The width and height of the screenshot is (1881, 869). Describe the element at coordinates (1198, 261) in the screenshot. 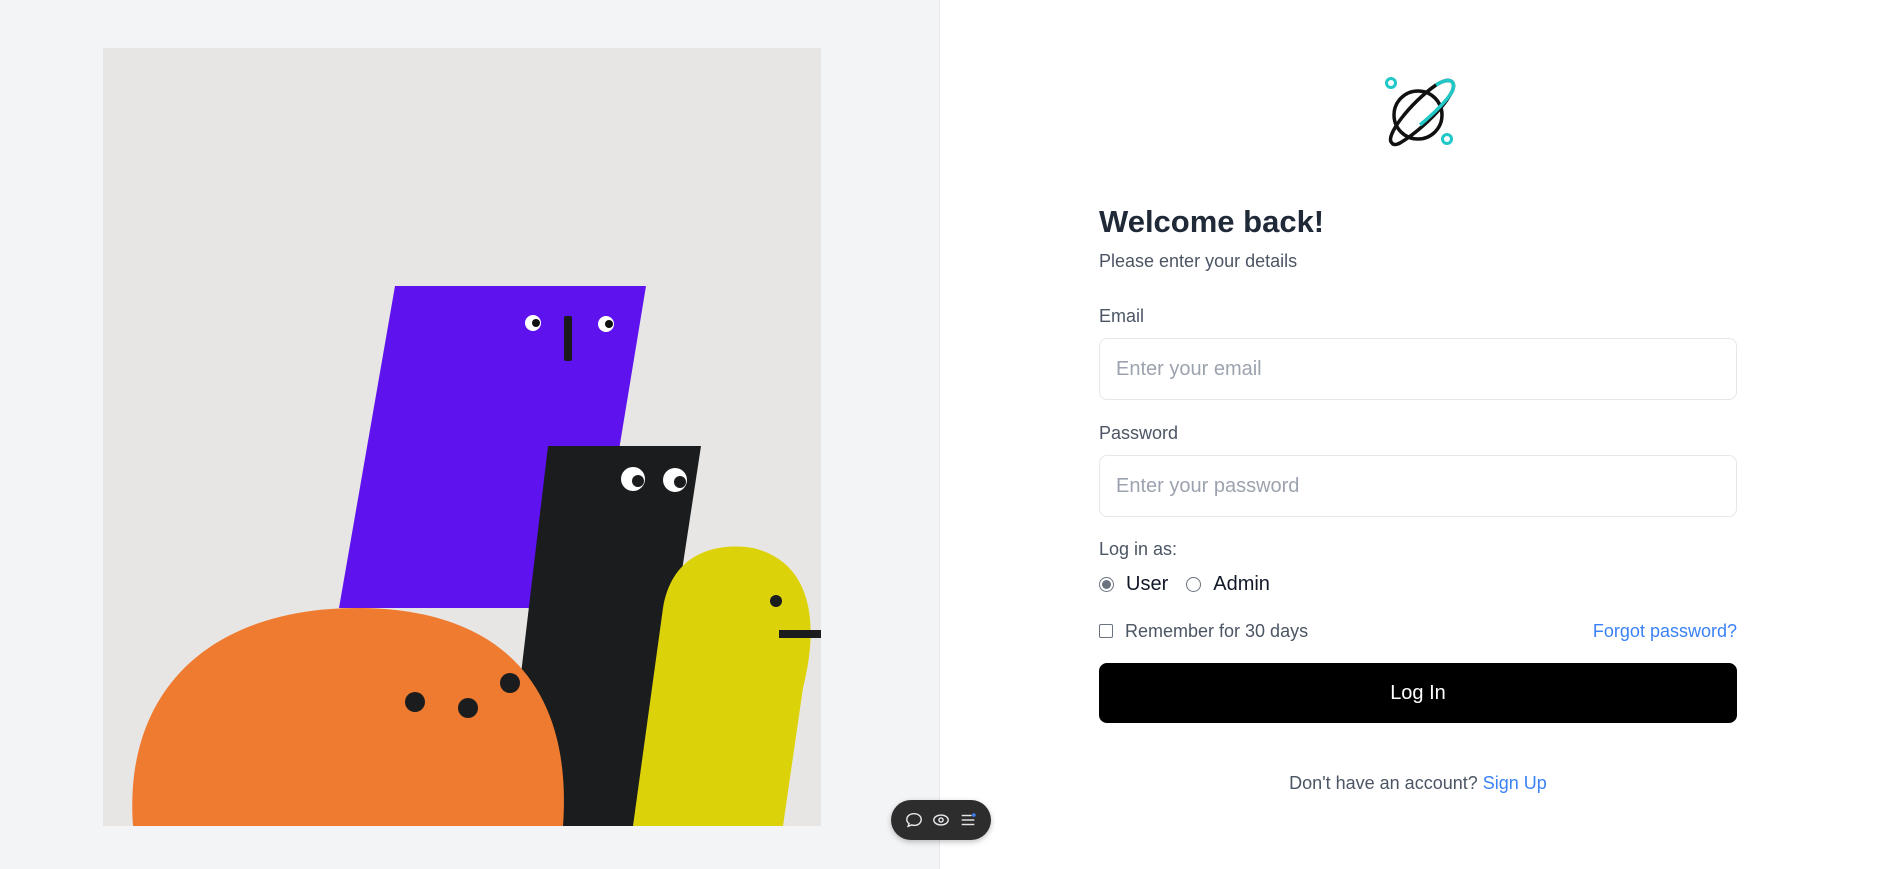

I see `page-subtitle: Please enter your details` at that location.